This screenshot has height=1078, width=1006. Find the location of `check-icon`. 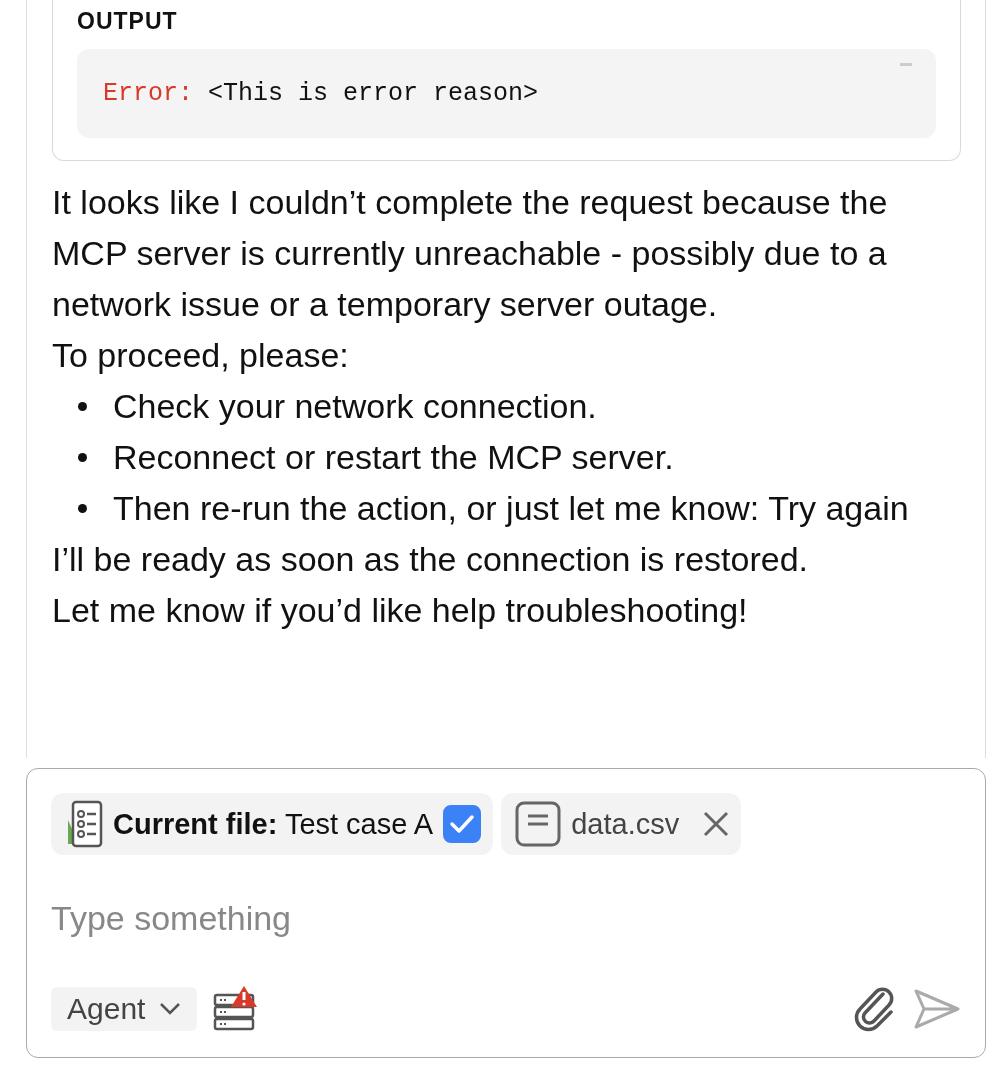

check-icon is located at coordinates (462, 824).